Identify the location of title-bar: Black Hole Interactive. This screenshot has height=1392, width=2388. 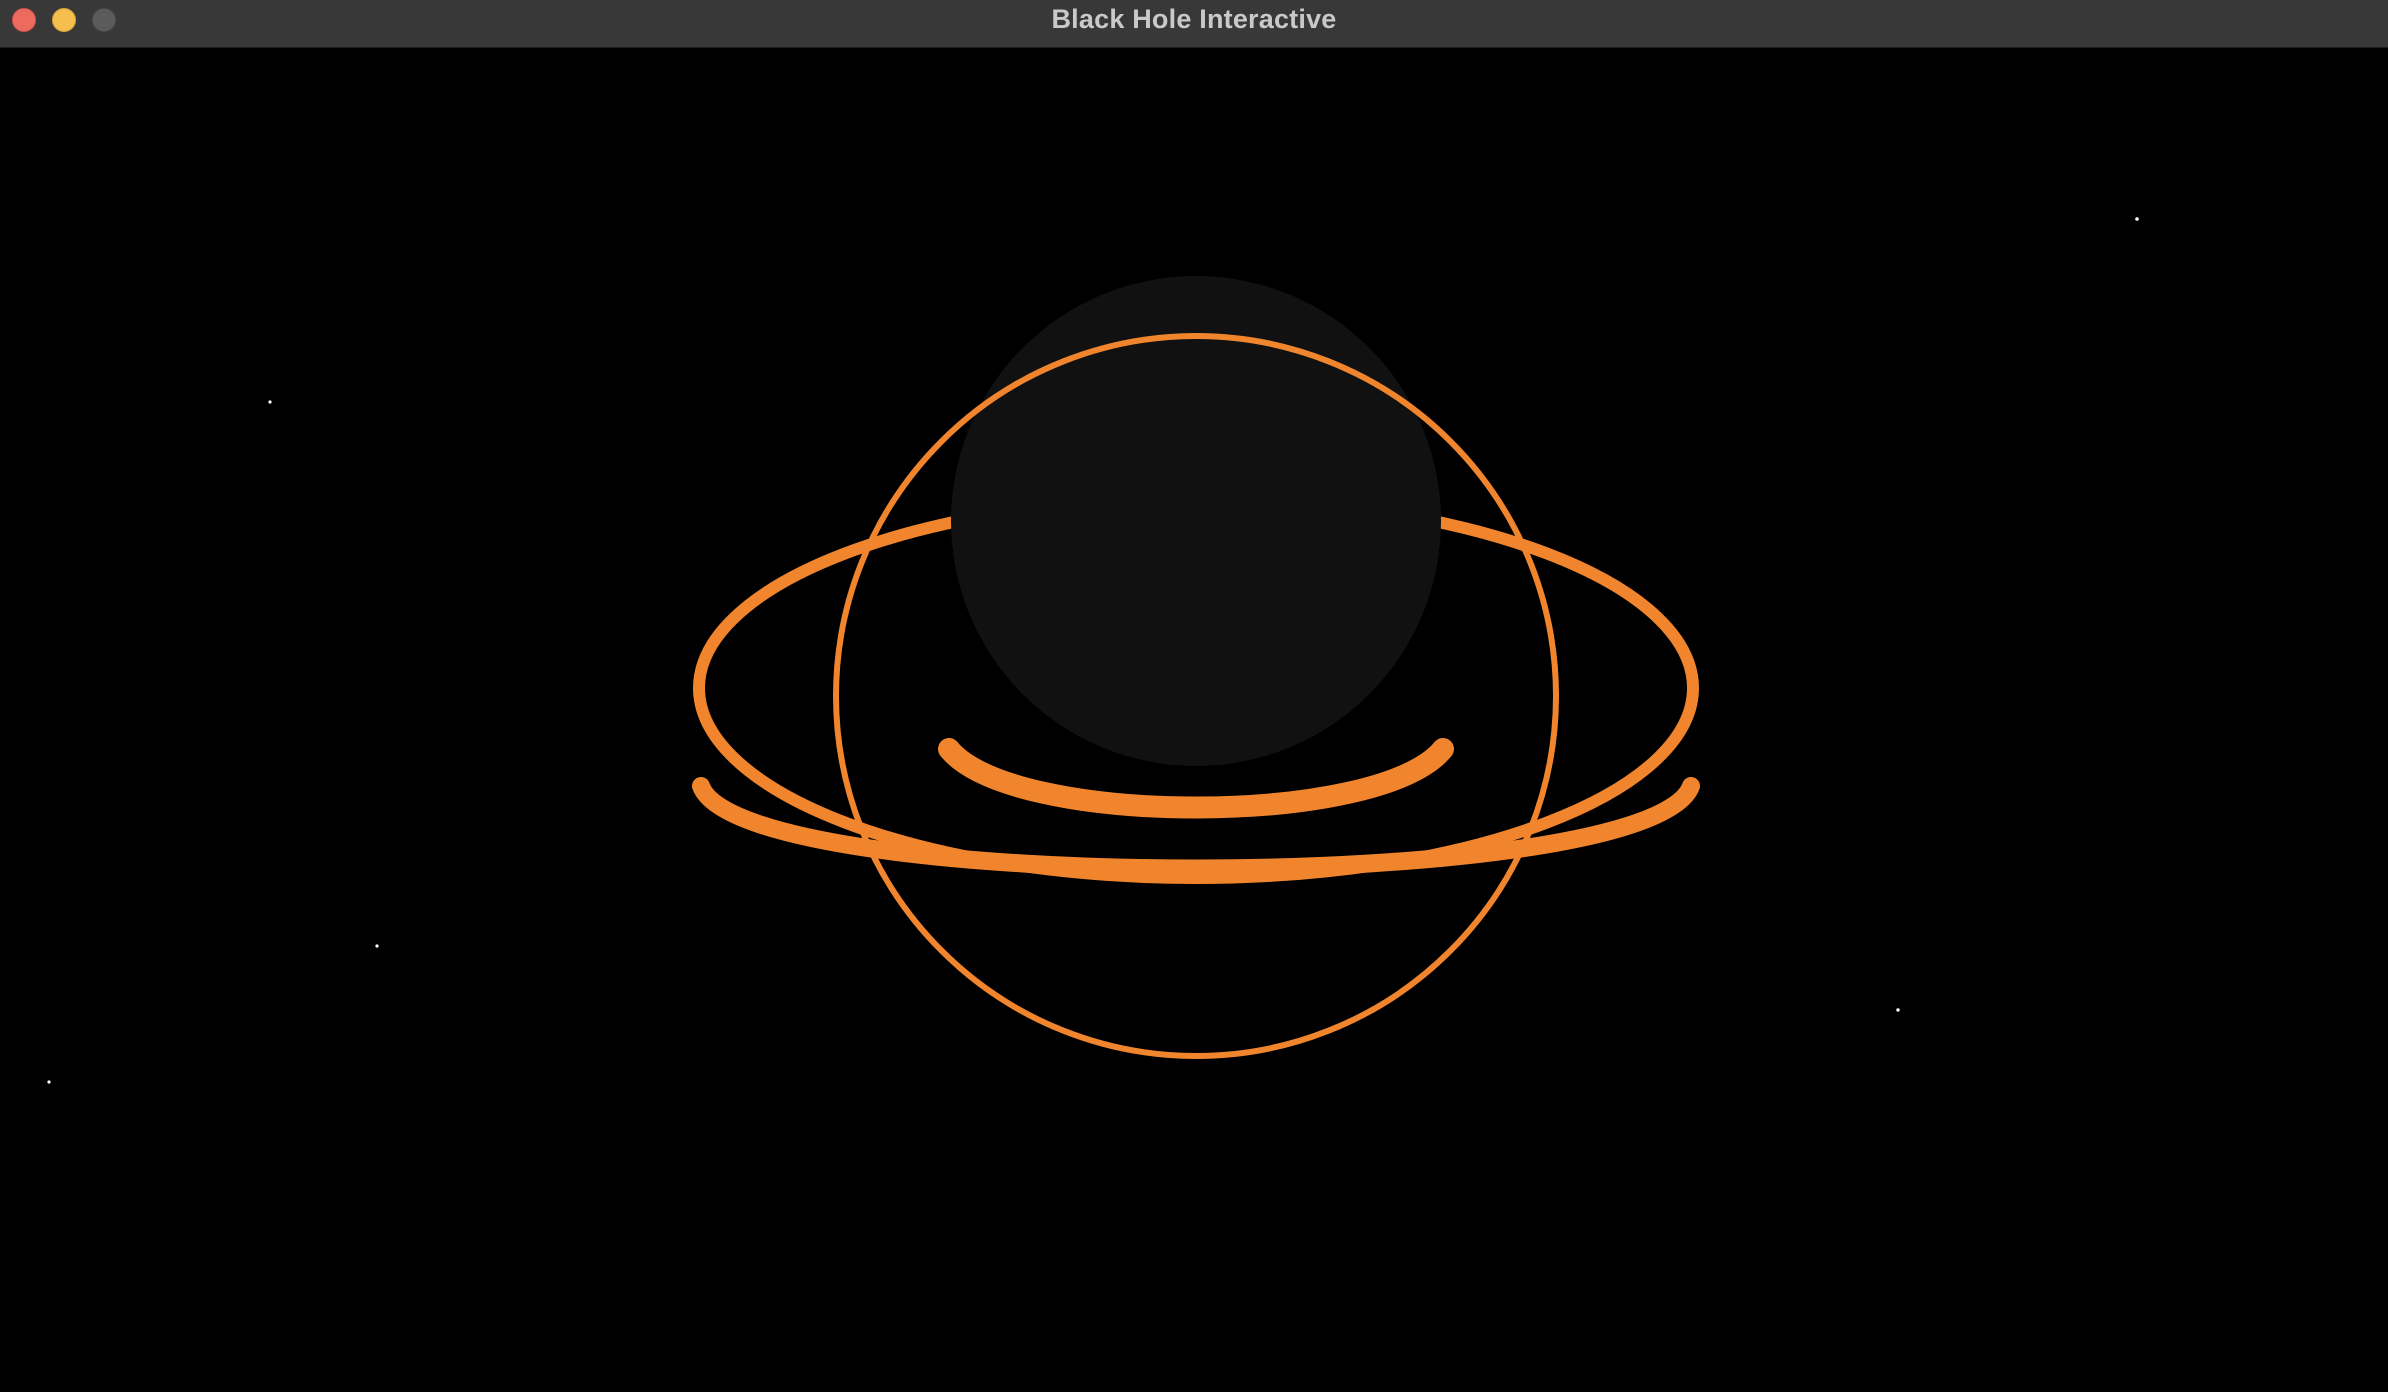
(1194, 24).